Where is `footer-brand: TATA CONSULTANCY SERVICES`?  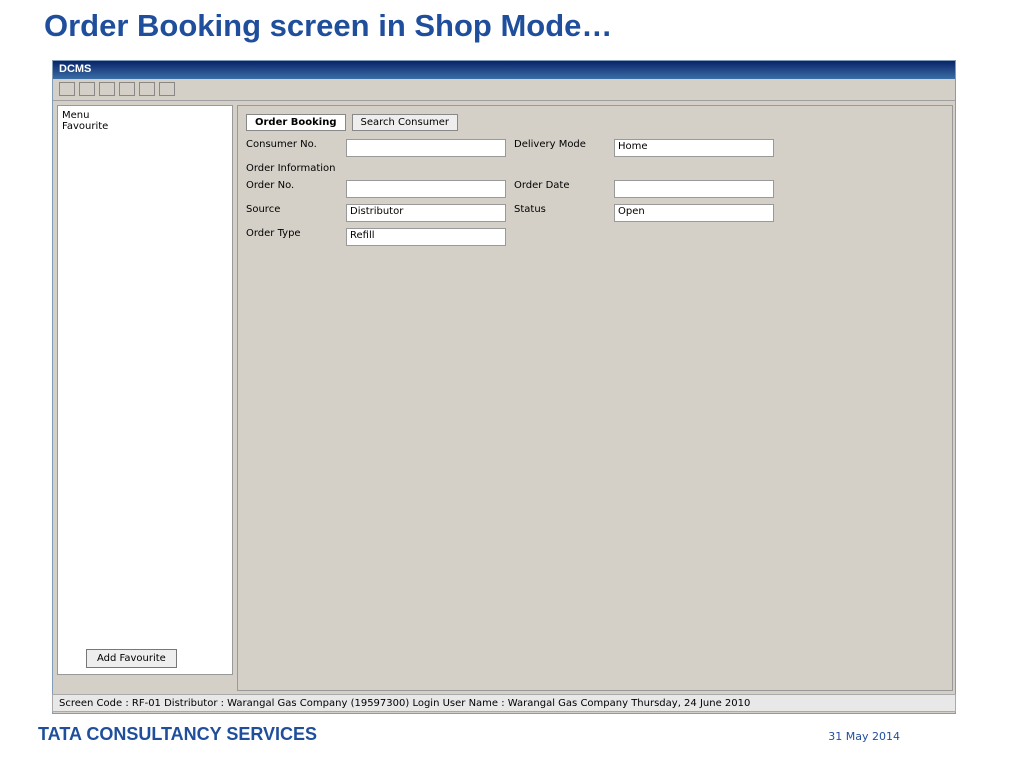 footer-brand: TATA CONSULTANCY SERVICES is located at coordinates (178, 734).